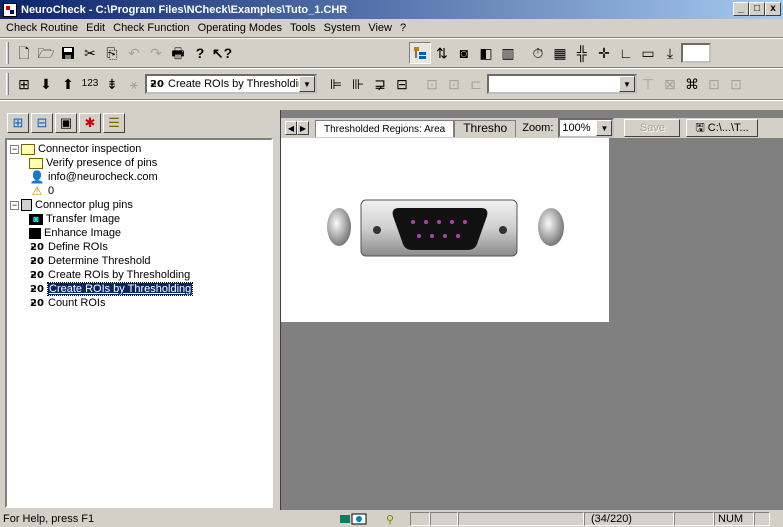 Image resolution: width=783 pixels, height=527 pixels. What do you see at coordinates (46, 53) in the screenshot?
I see `open-icon: 🗁` at bounding box center [46, 53].